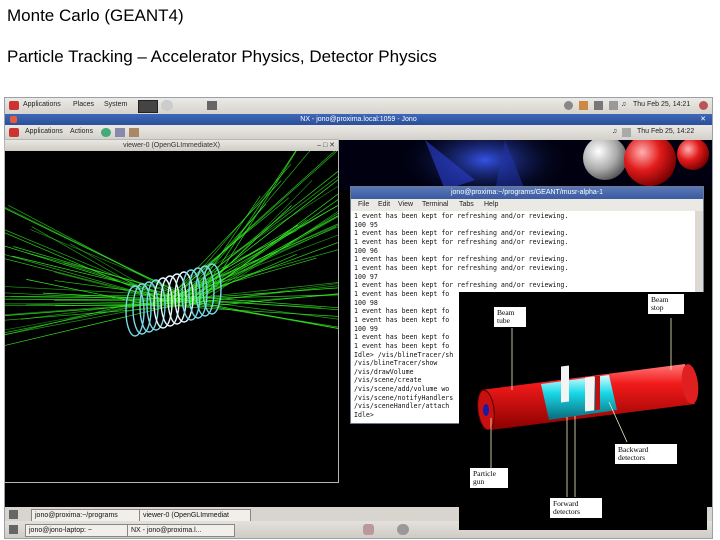  What do you see at coordinates (148, 106) in the screenshot?
I see `terminal-launcher-icon` at bounding box center [148, 106].